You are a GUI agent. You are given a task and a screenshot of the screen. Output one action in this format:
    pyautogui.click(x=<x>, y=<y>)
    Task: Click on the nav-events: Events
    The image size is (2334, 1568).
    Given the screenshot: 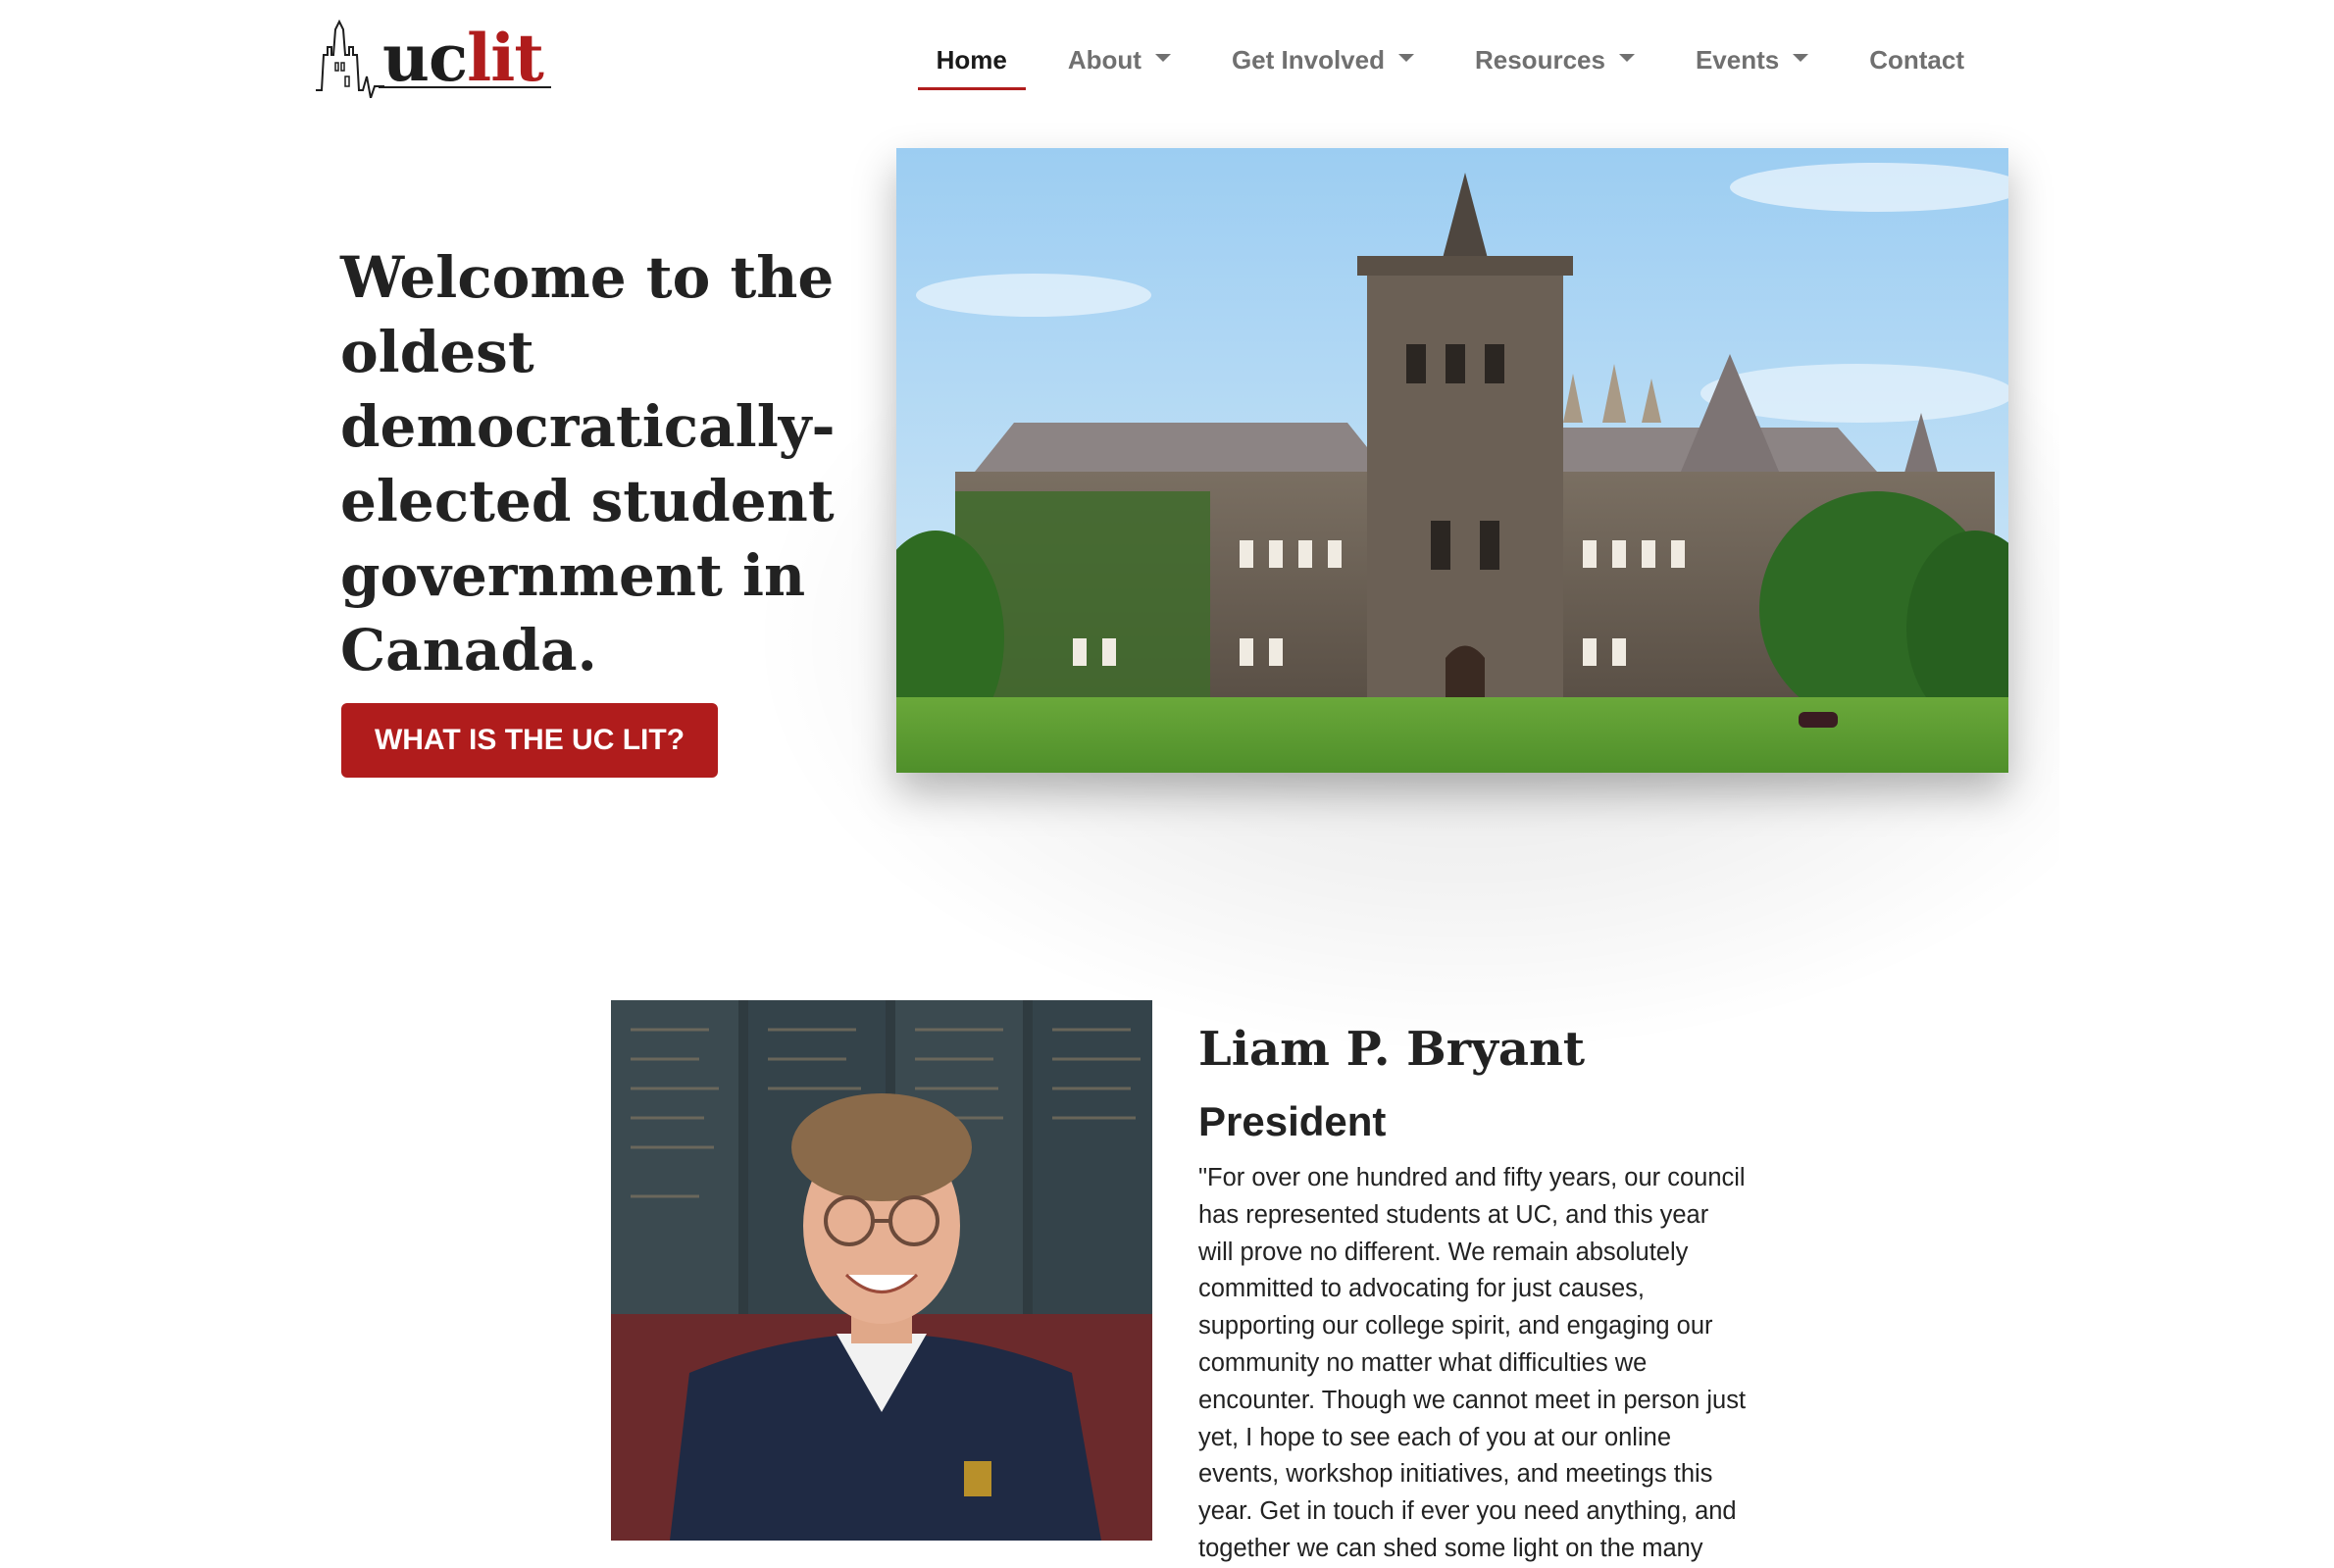 What is the action you would take?
    pyautogui.click(x=1752, y=59)
    